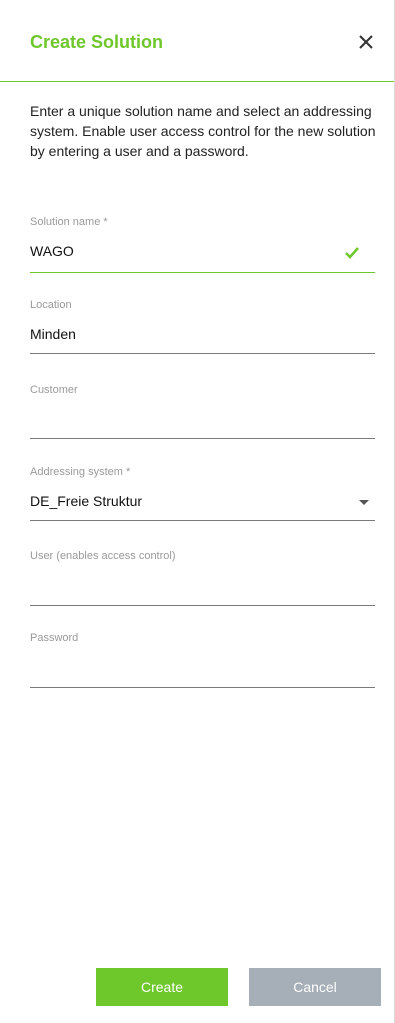  Describe the element at coordinates (202, 578) in the screenshot. I see `user-field: User (enables access control)` at that location.